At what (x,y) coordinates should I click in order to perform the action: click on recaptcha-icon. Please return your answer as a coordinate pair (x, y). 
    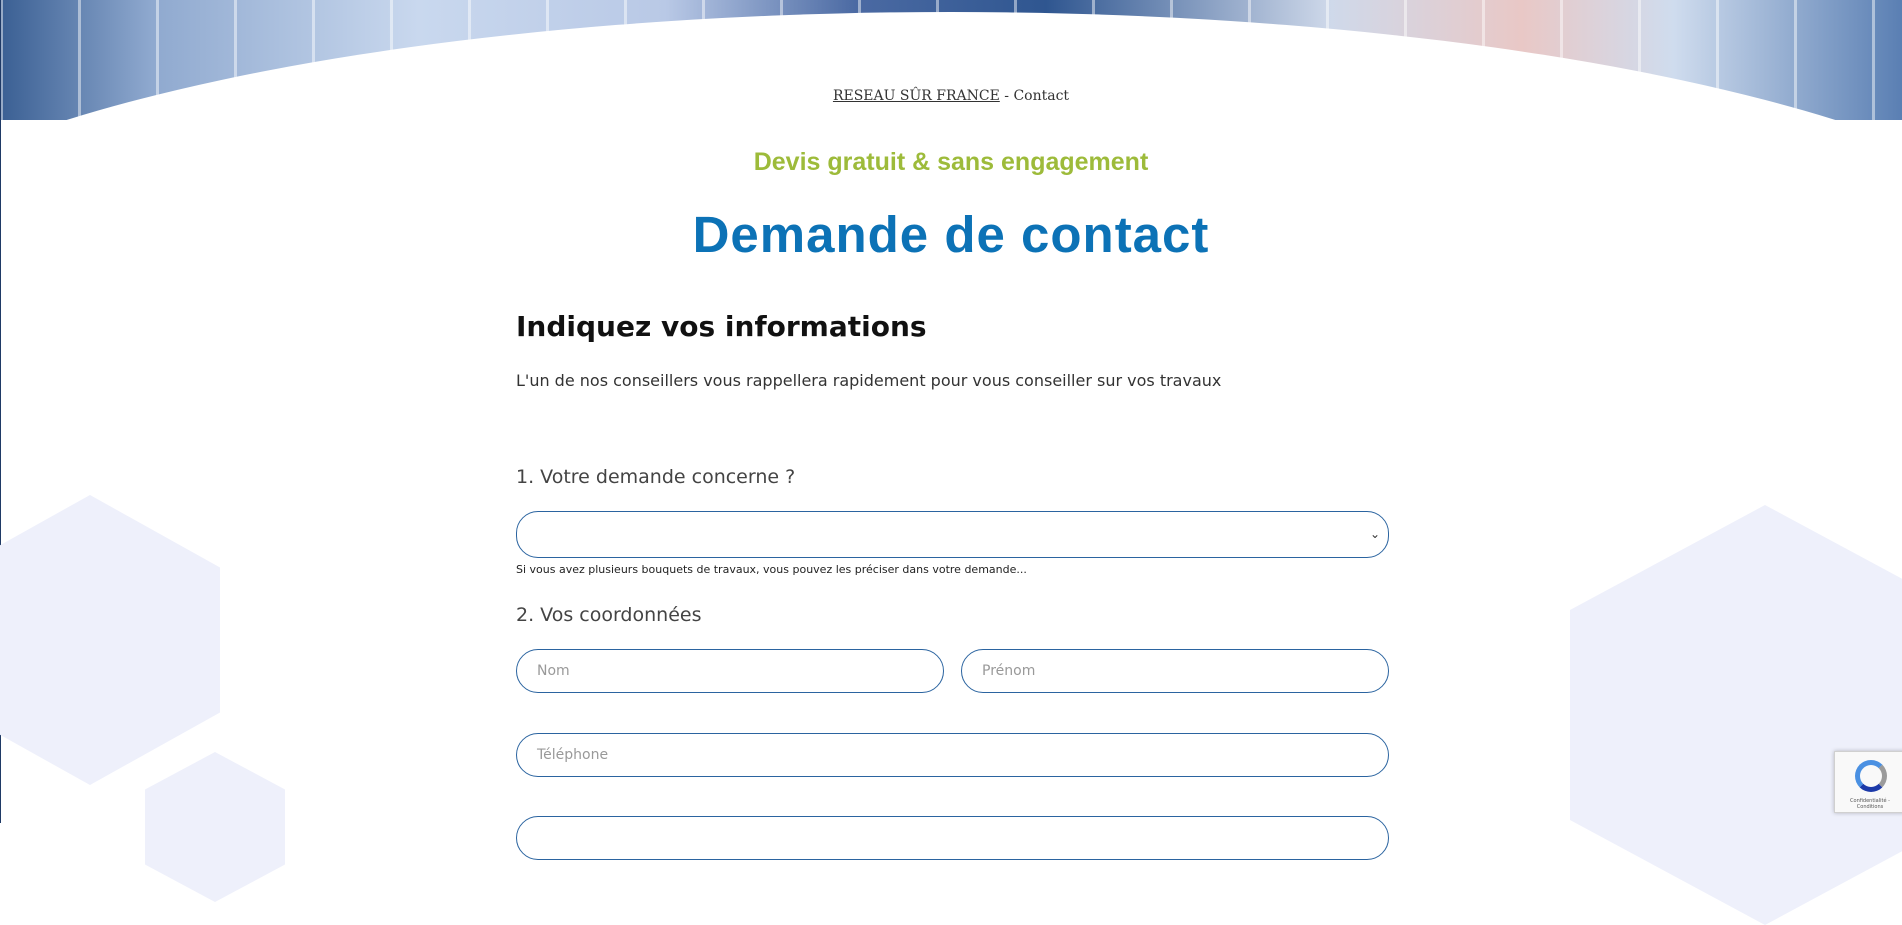
    Looking at the image, I should click on (1871, 776).